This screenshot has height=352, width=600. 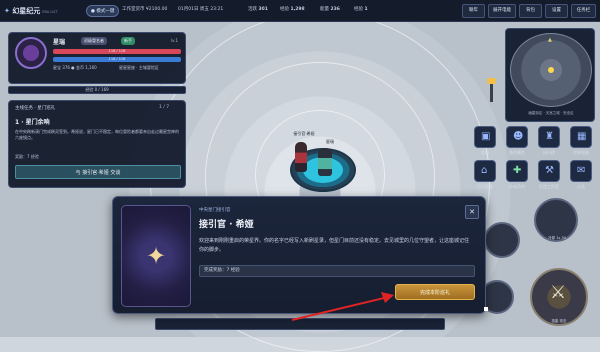 I want to click on cursor-marker, so click(x=486, y=309).